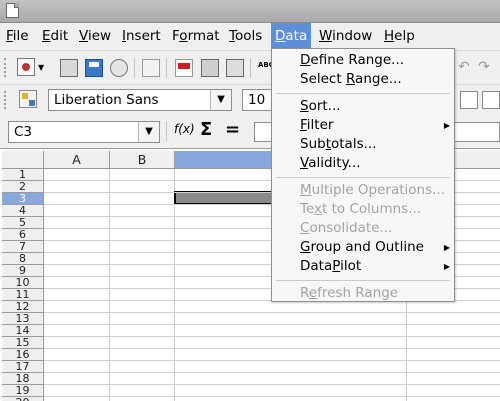 This screenshot has width=500, height=401. Describe the element at coordinates (210, 68) in the screenshot. I see `print-icon` at that location.